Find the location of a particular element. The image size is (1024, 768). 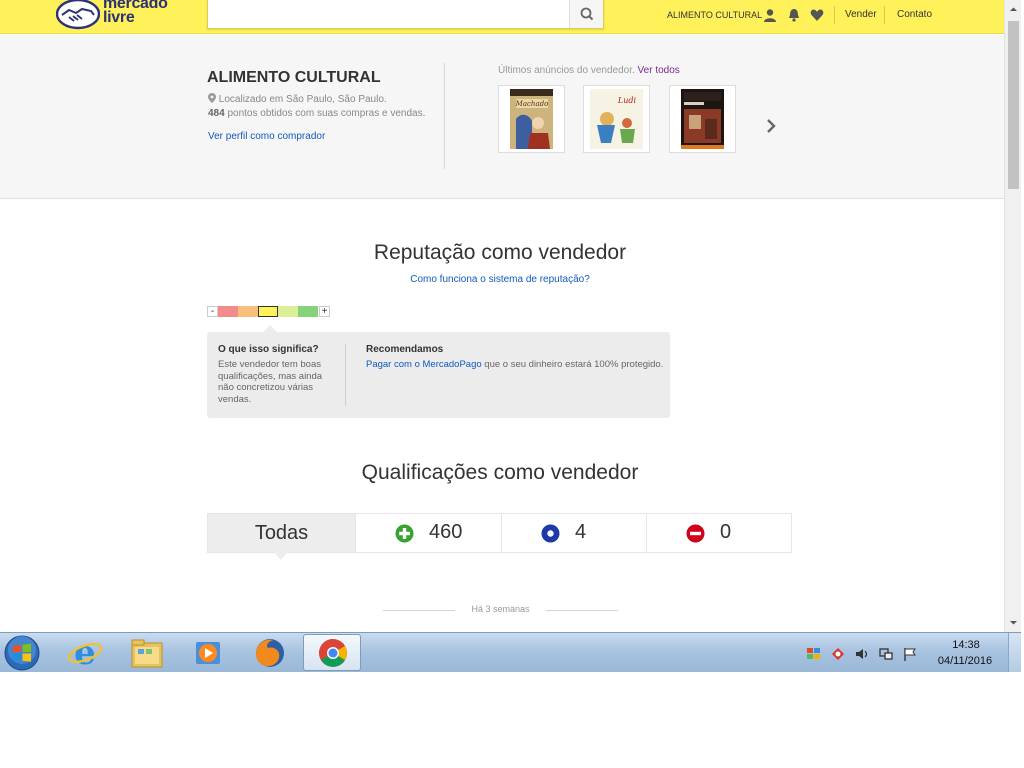

latest-listings-label: Últimos anúncios do vendedor. Ver todos is located at coordinates (589, 70).